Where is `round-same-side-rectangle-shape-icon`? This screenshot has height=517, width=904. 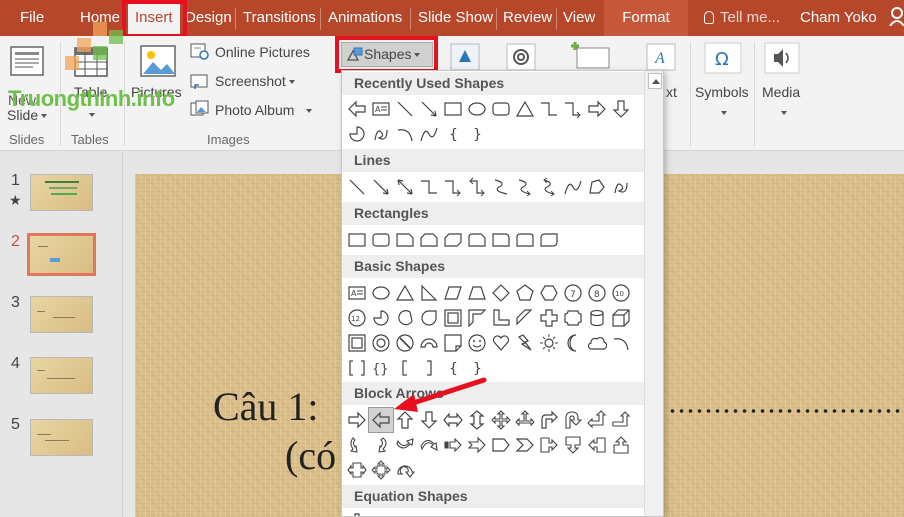
round-same-side-rectangle-shape-icon is located at coordinates (525, 240).